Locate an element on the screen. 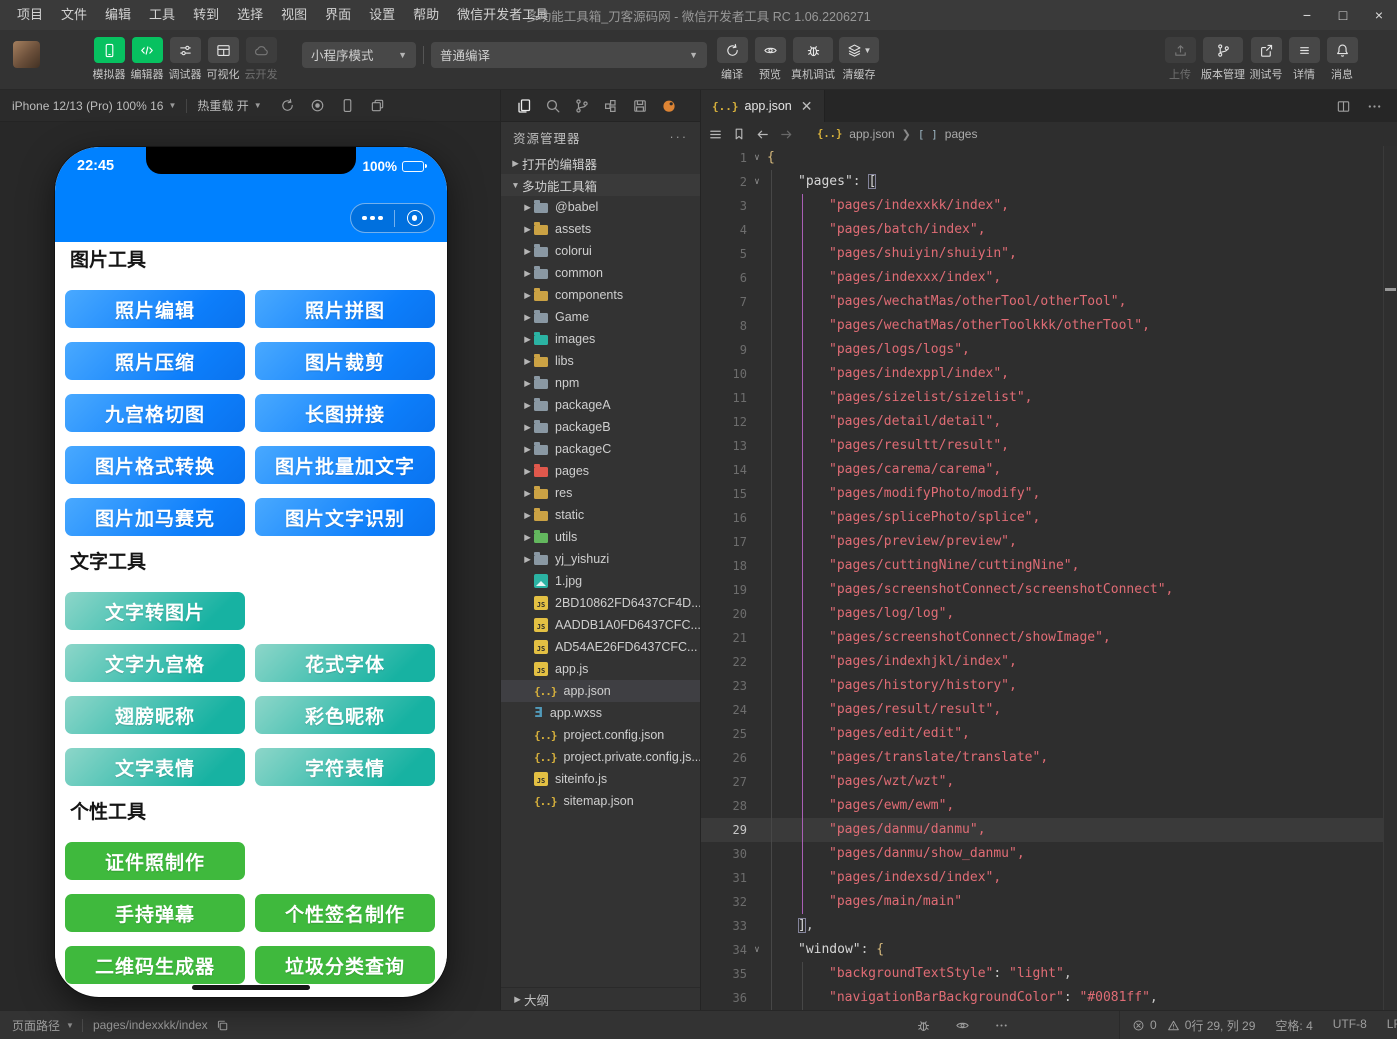 Image resolution: width=1397 pixels, height=1039 pixels. multi-window-icon is located at coordinates (377, 105).